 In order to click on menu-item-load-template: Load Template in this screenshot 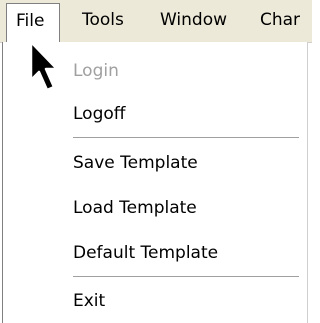, I will do `click(135, 208)`.